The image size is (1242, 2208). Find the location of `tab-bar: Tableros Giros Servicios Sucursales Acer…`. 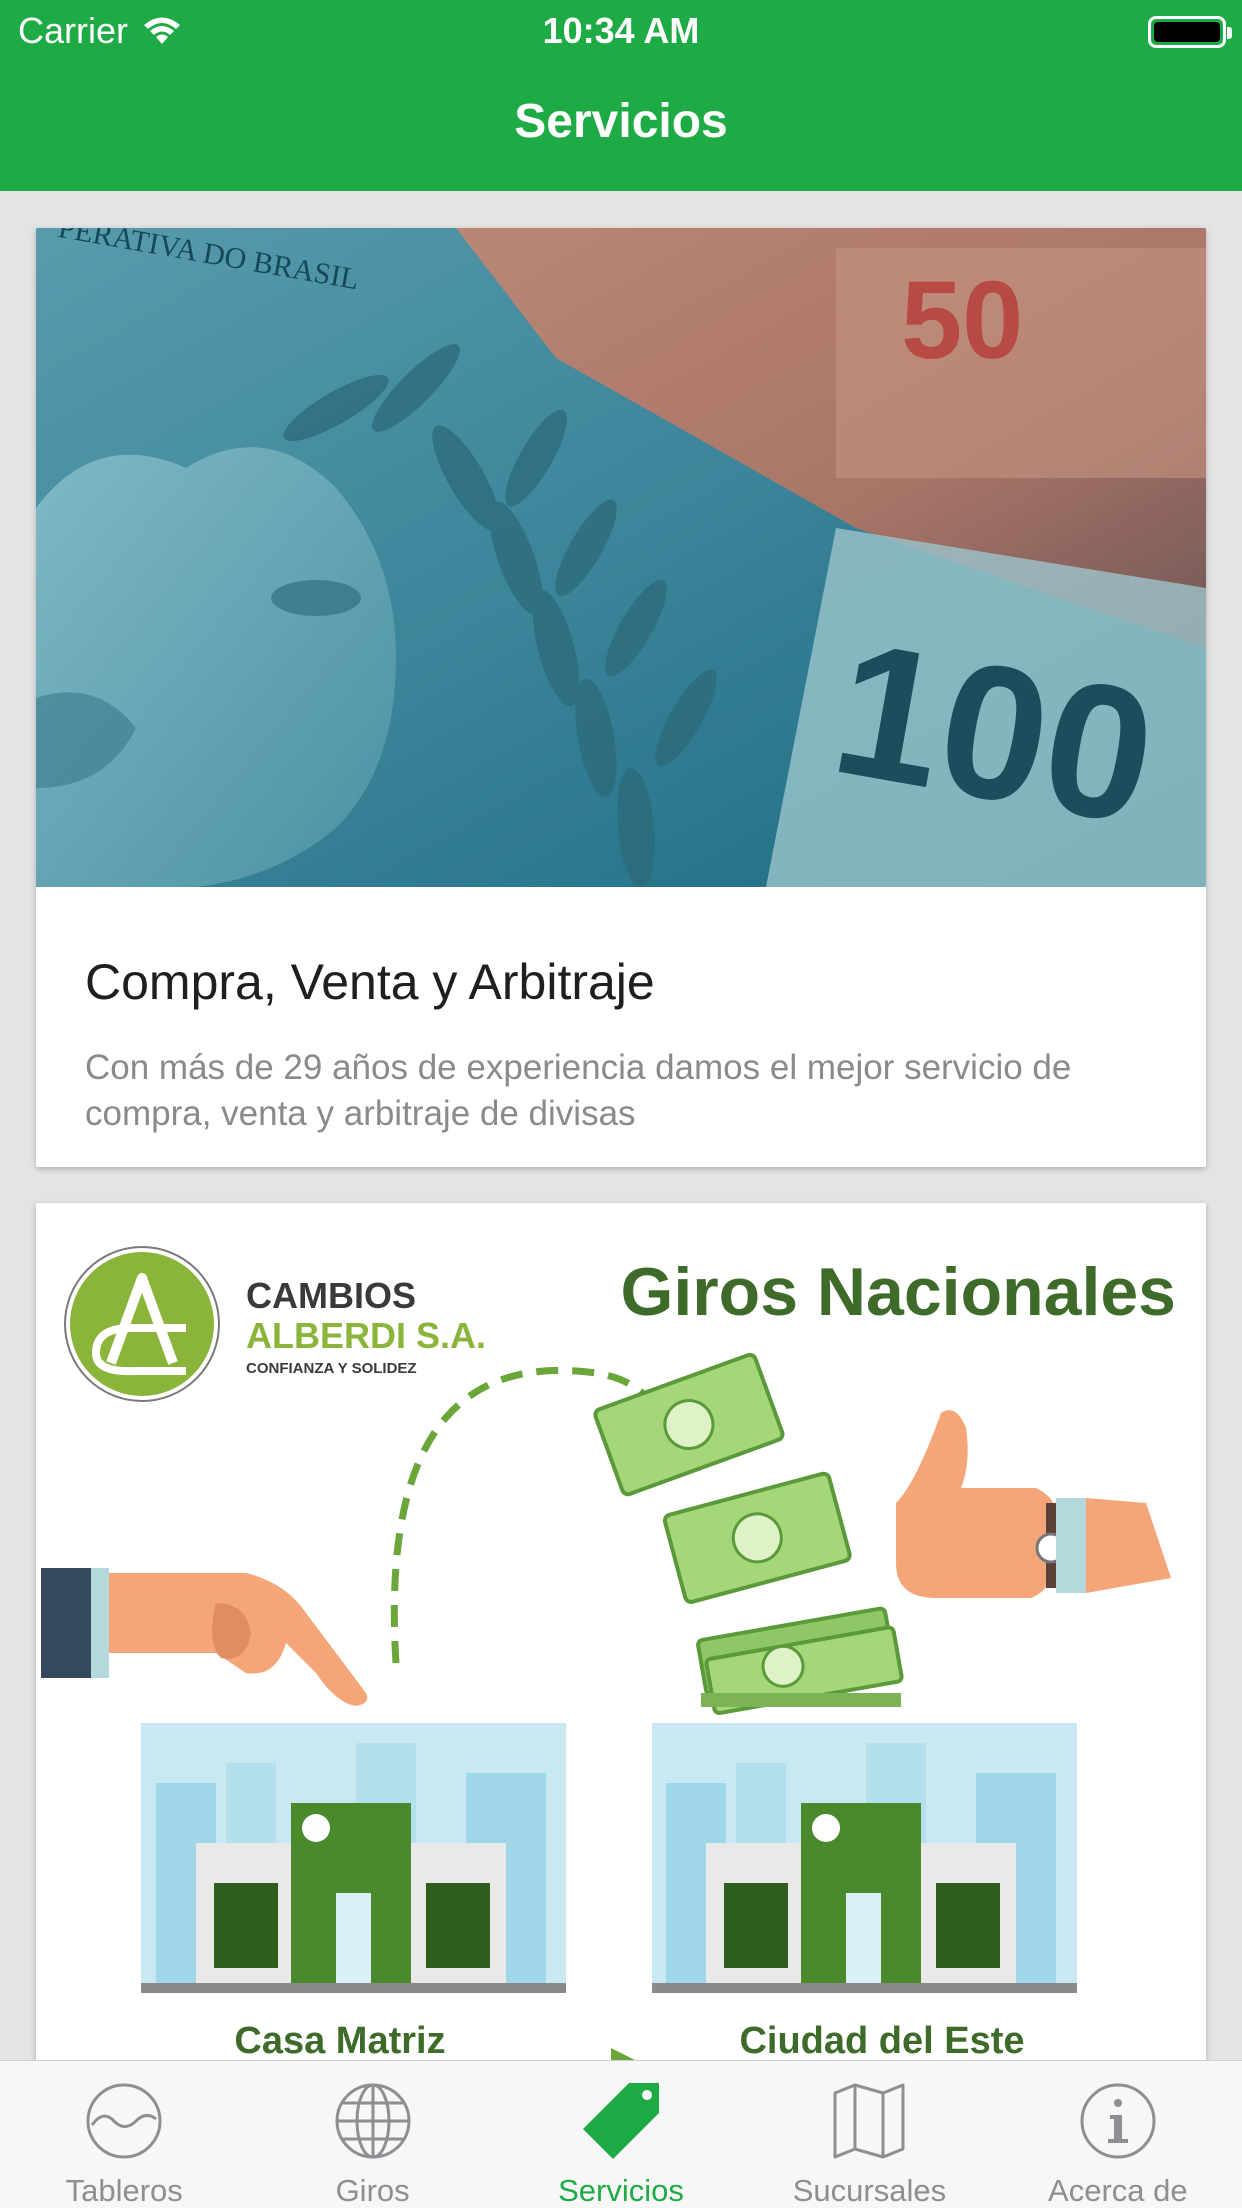

tab-bar: Tableros Giros Servicios Sucursales Acer… is located at coordinates (621, 2134).